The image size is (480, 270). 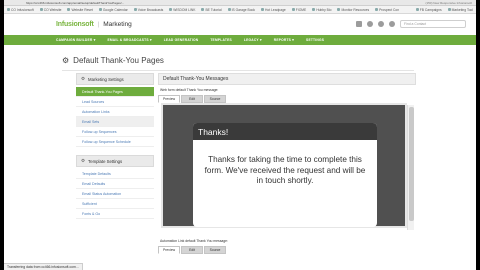 What do you see at coordinates (115, 184) in the screenshot?
I see `sidebar-item-email-defaults: Email Defaults` at bounding box center [115, 184].